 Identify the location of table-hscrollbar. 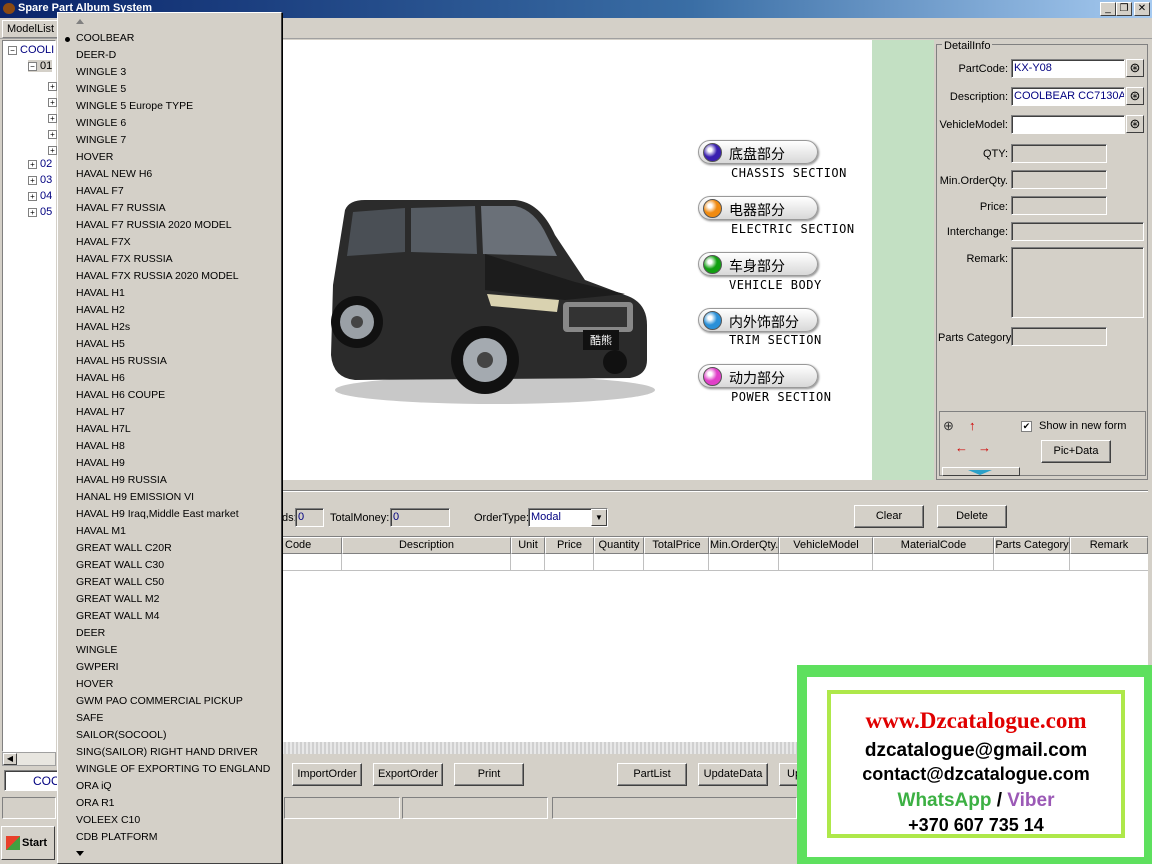
(542, 748).